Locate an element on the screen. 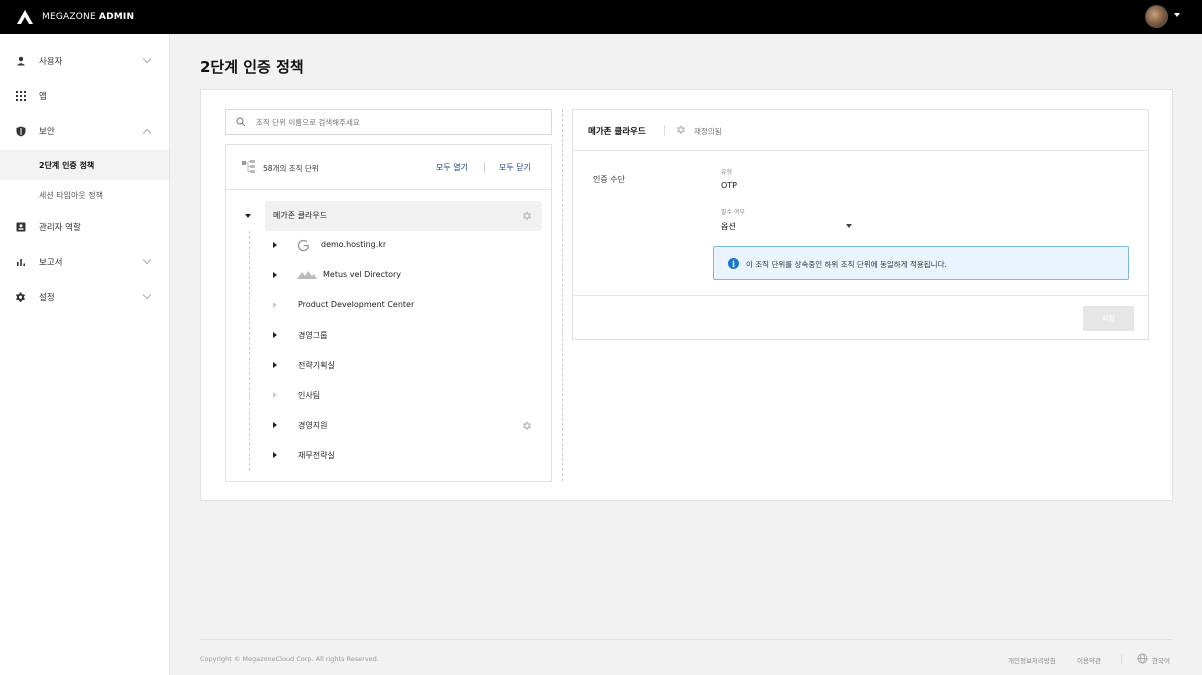 This screenshot has height=675, width=1202. type-field-label: 유형 is located at coordinates (727, 172).